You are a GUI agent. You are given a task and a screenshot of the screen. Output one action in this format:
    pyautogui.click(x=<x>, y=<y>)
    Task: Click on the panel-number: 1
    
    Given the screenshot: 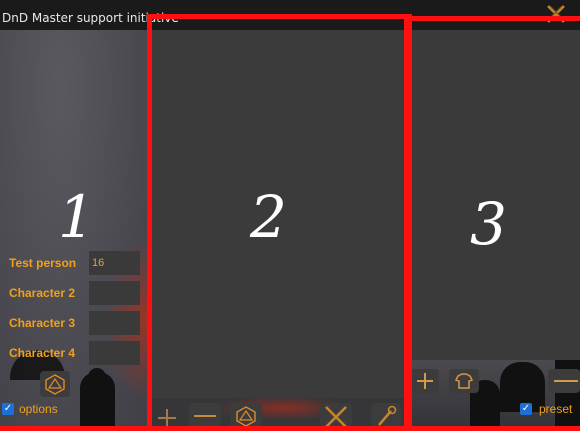 What is the action you would take?
    pyautogui.click(x=76, y=217)
    